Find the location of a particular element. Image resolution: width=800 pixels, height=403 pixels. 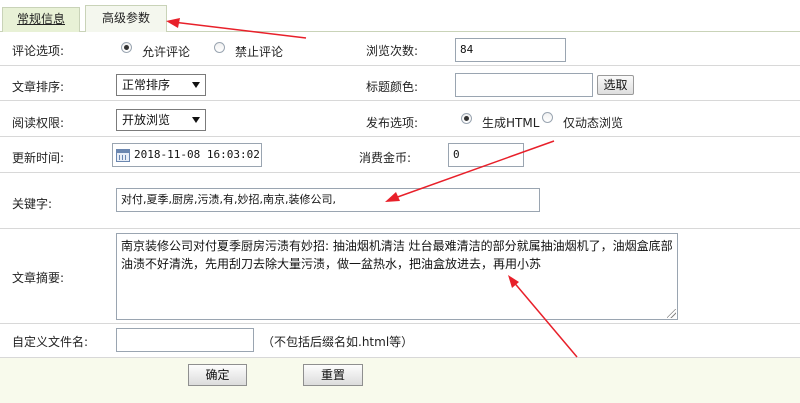

row-comment-options: 评论选项: 允许评论 禁止评论 浏览次数: 84 is located at coordinates (400, 49).